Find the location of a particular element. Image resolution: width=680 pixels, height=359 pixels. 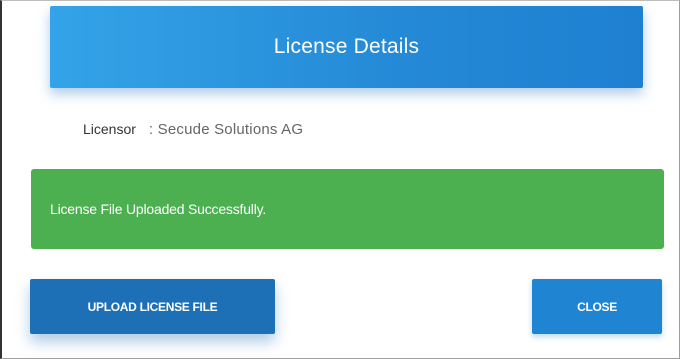

licensor-label: Licensor is located at coordinates (109, 129).